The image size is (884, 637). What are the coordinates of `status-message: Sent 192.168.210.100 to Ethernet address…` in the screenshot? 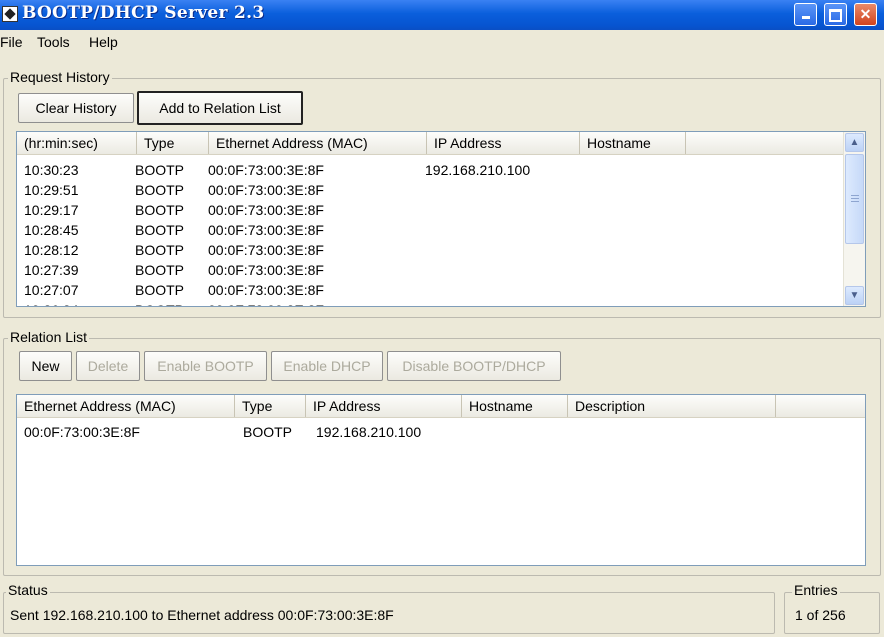 It's located at (202, 615).